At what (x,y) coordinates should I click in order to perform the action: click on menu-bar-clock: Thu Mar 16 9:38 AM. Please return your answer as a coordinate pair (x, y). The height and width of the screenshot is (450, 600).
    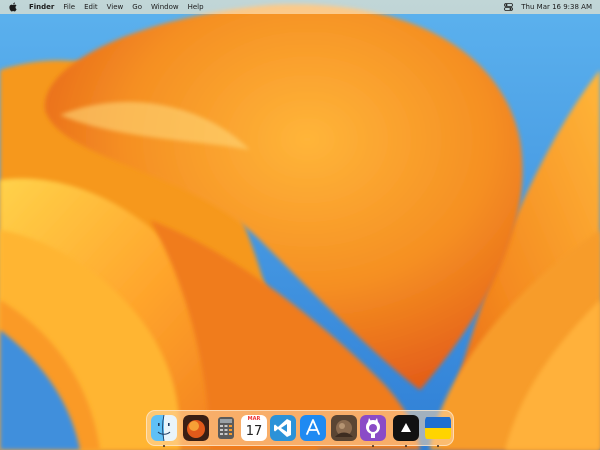
    Looking at the image, I should click on (556, 7).